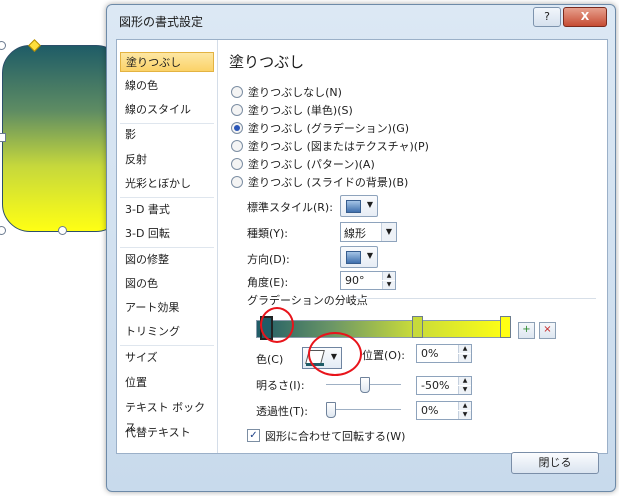 The image size is (619, 496). What do you see at coordinates (167, 62) in the screenshot?
I see `nav-item-fill: 塗りつぶし` at bounding box center [167, 62].